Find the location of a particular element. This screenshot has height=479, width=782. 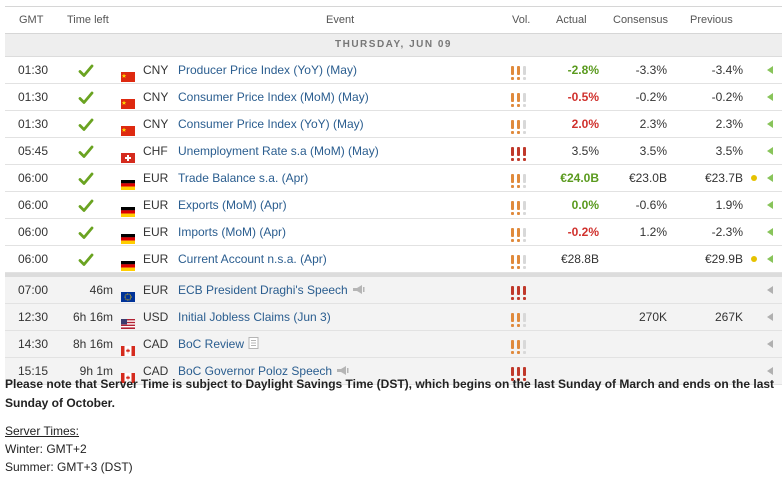

event-name: Initial Jobless Claims (Jun 3) is located at coordinates (254, 317).